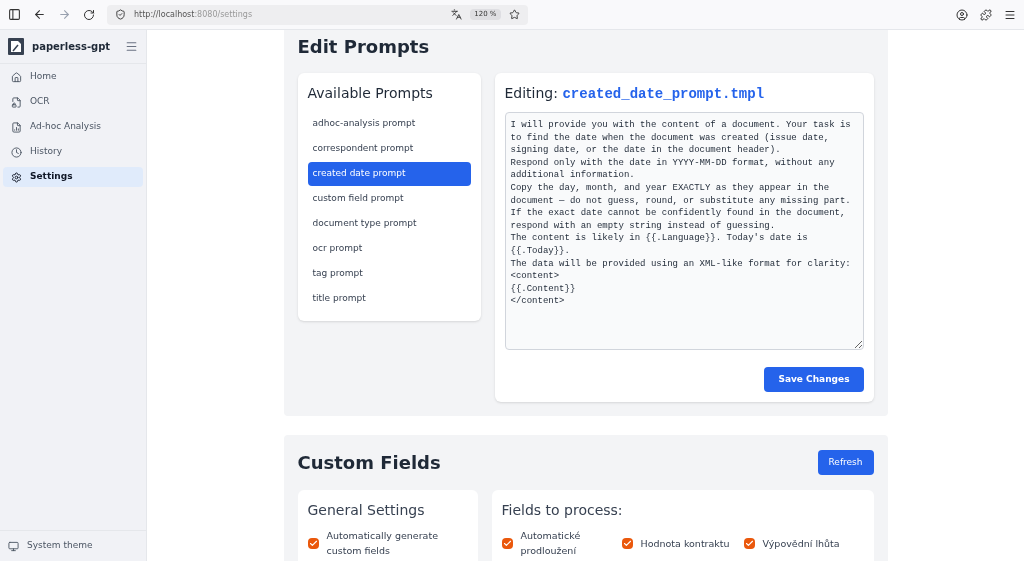 The height and width of the screenshot is (561, 1024). Describe the element at coordinates (13, 546) in the screenshot. I see `monitor-icon` at that location.